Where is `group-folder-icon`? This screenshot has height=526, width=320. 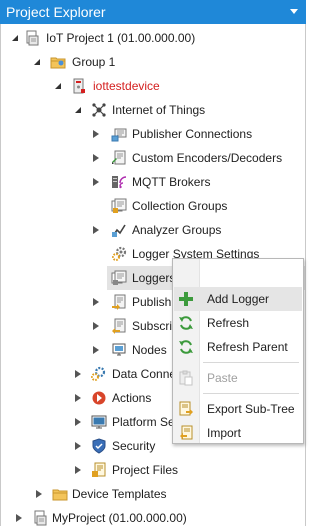 group-folder-icon is located at coordinates (58, 63).